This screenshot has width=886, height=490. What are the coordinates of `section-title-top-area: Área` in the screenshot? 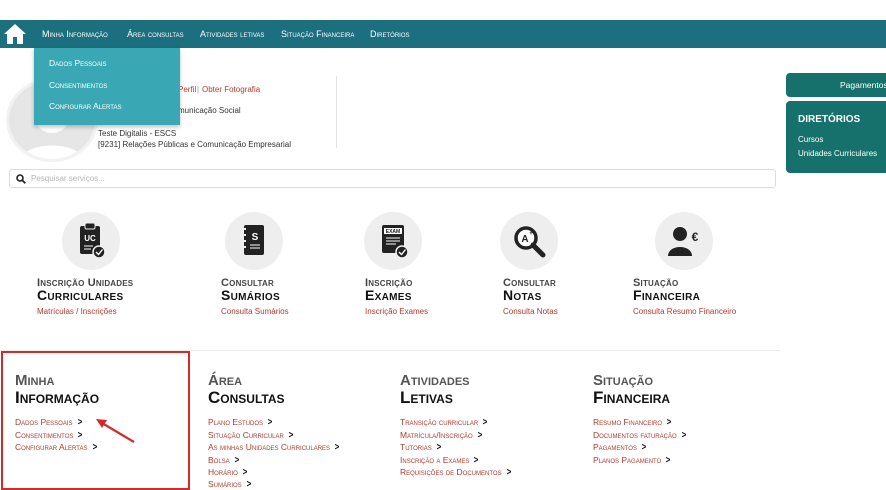 It's located at (225, 380).